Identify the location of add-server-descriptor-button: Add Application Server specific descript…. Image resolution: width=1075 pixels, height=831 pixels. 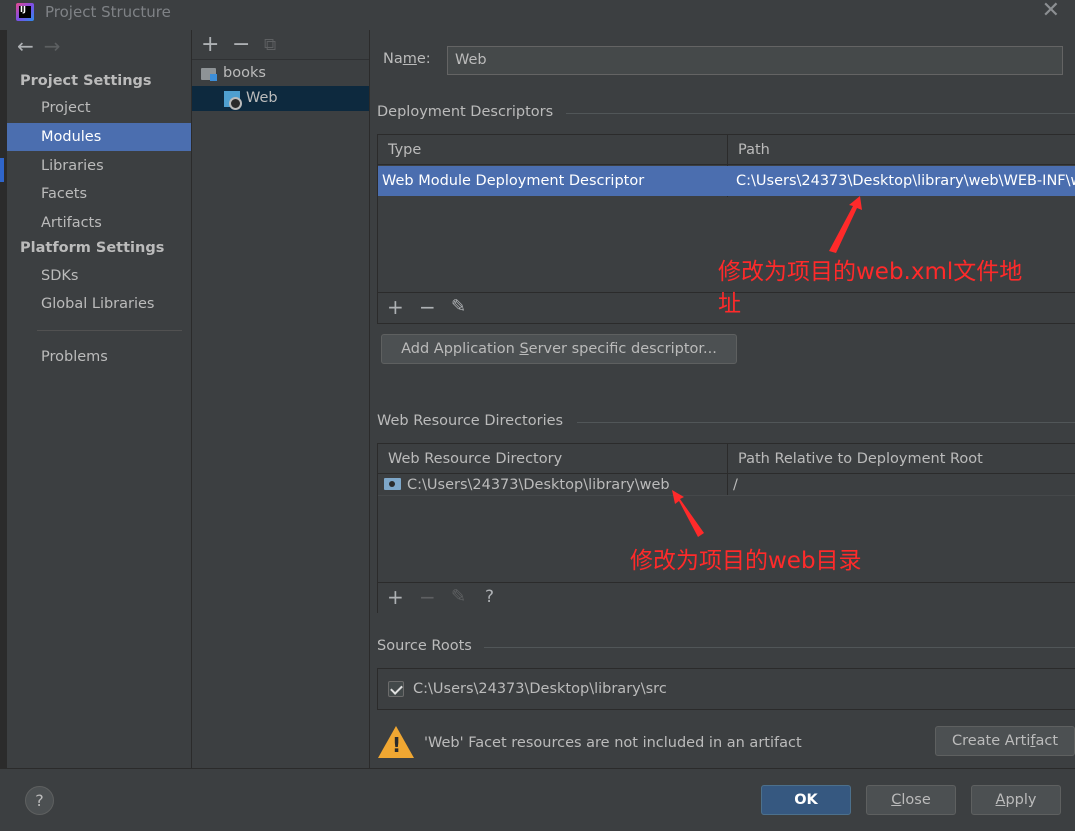
(559, 349).